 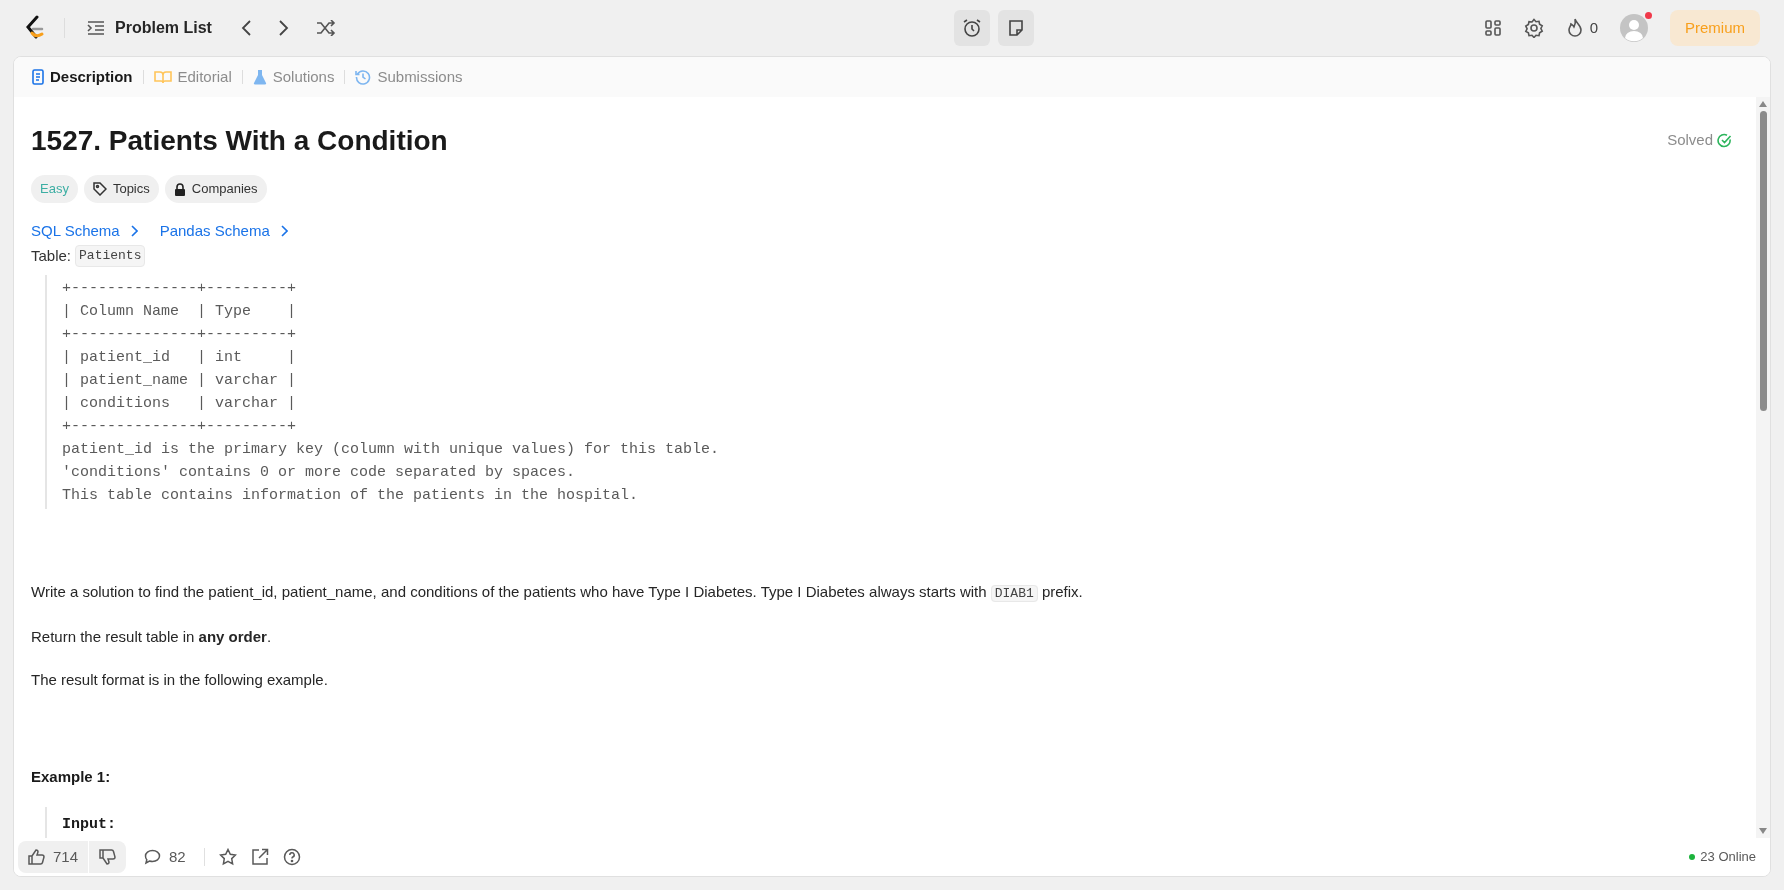 What do you see at coordinates (96, 28) in the screenshot?
I see `list-icon` at bounding box center [96, 28].